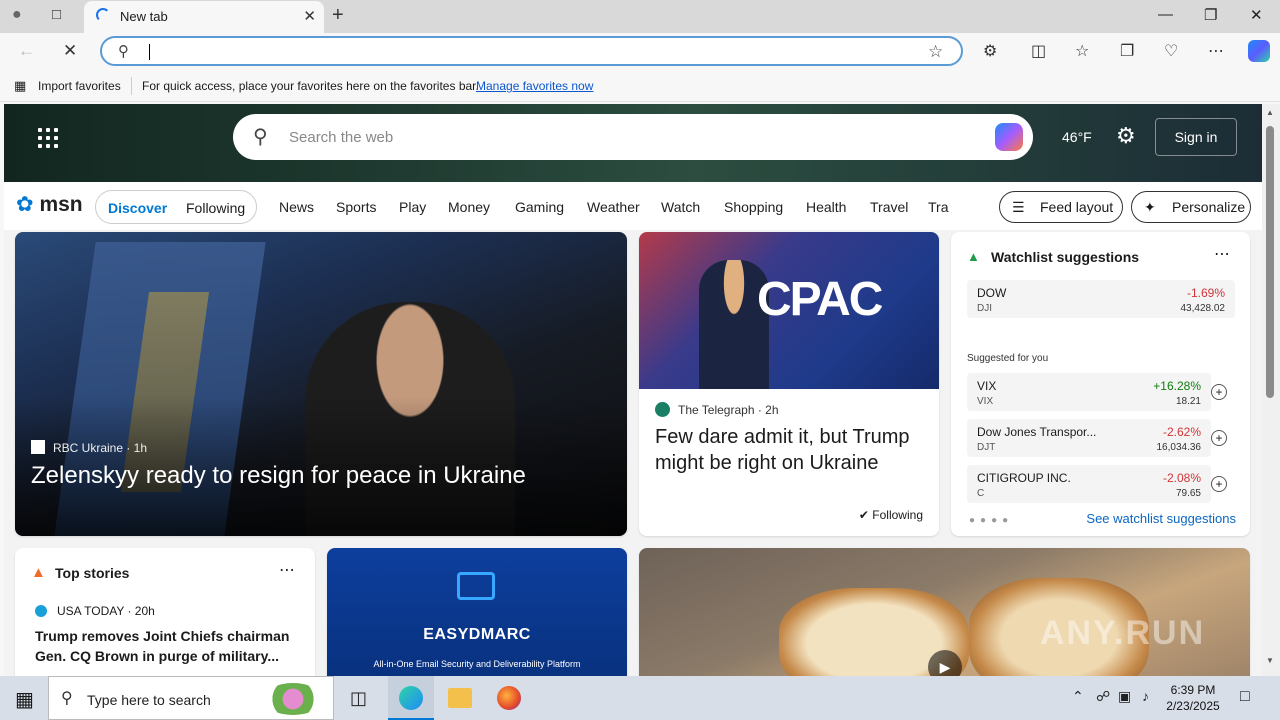 This screenshot has height=720, width=1280. Describe the element at coordinates (476, 586) in the screenshot. I see `envelope-lock-icon` at that location.